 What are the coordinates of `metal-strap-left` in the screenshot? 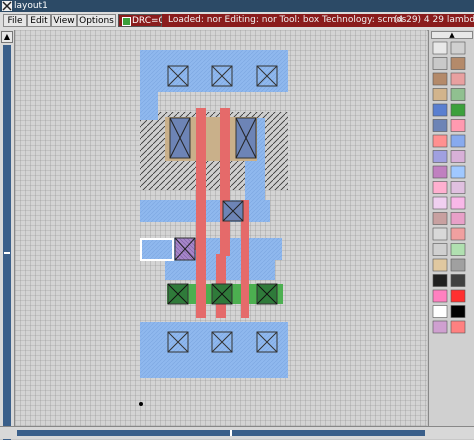 It's located at (149, 105).